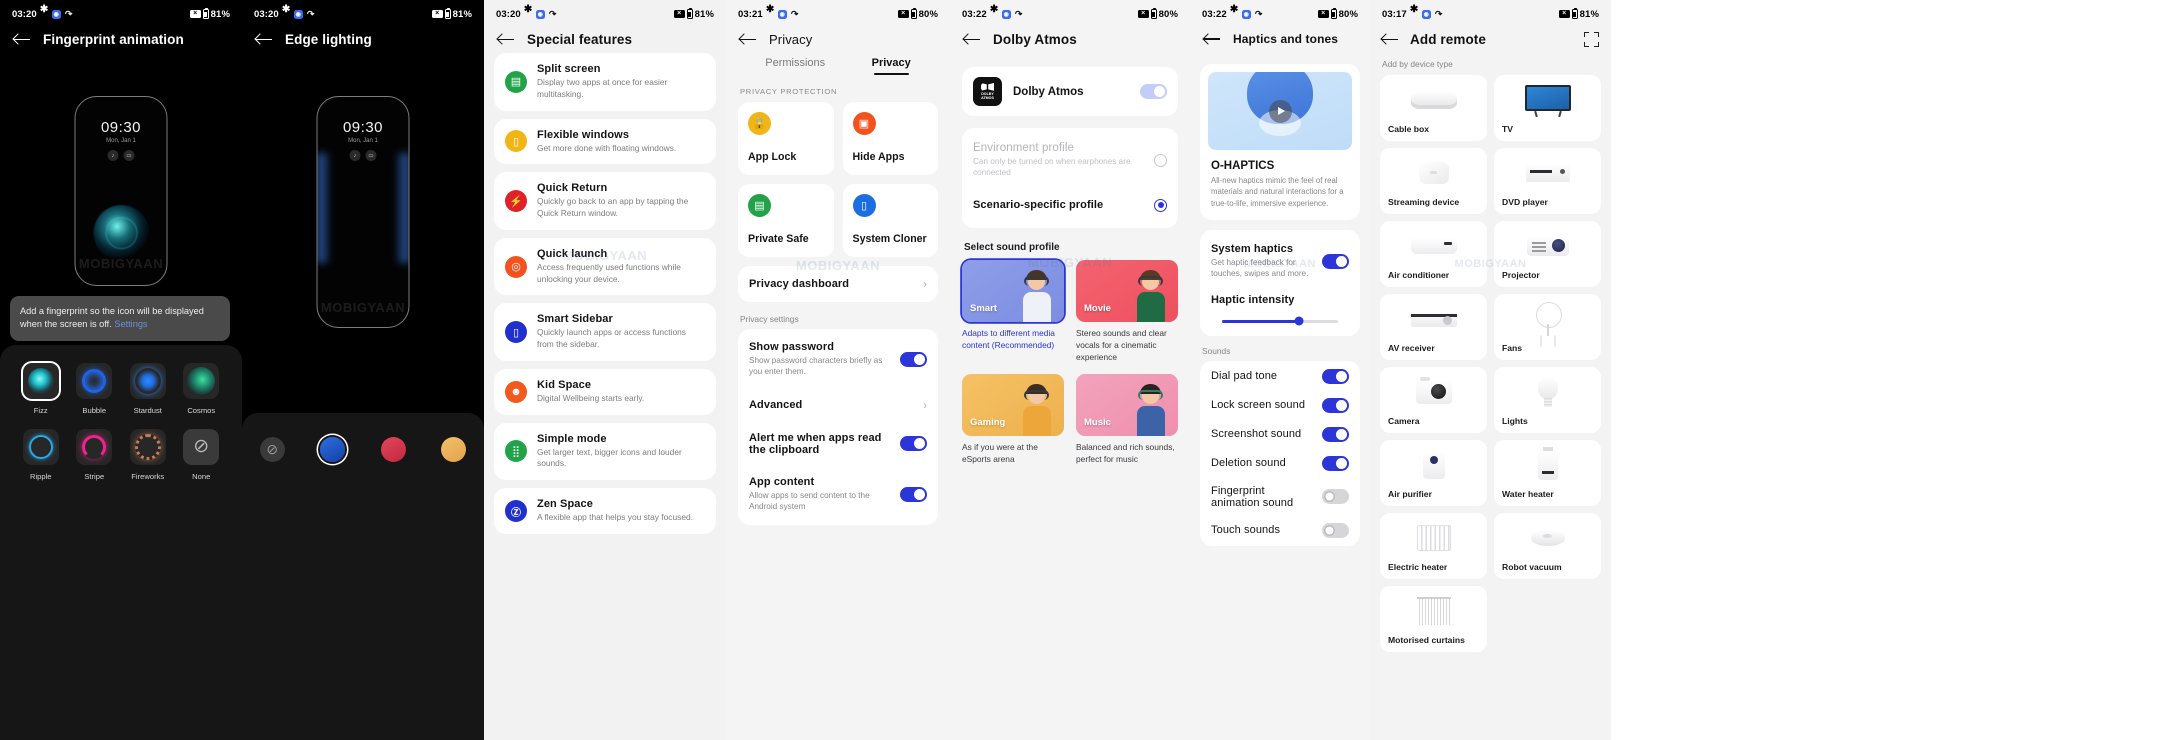 This screenshot has width=2171, height=740. Describe the element at coordinates (786, 220) in the screenshot. I see `tile-private-safe: ▤ Private Safe` at that location.